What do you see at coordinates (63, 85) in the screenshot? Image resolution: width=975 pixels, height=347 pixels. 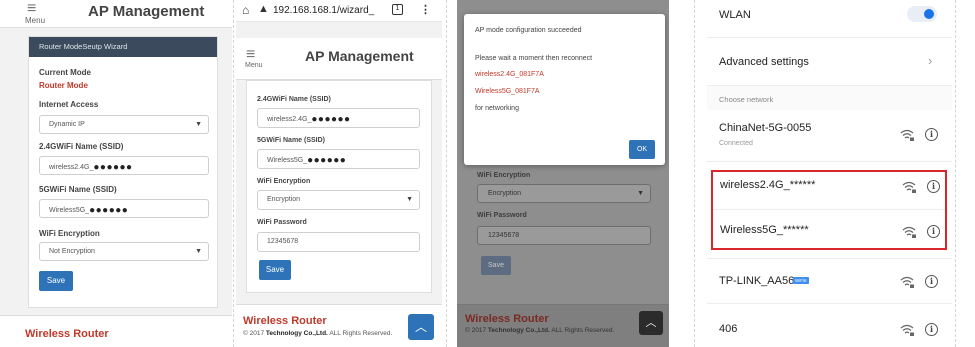 I see `current-mode-value: Router Mode` at bounding box center [63, 85].